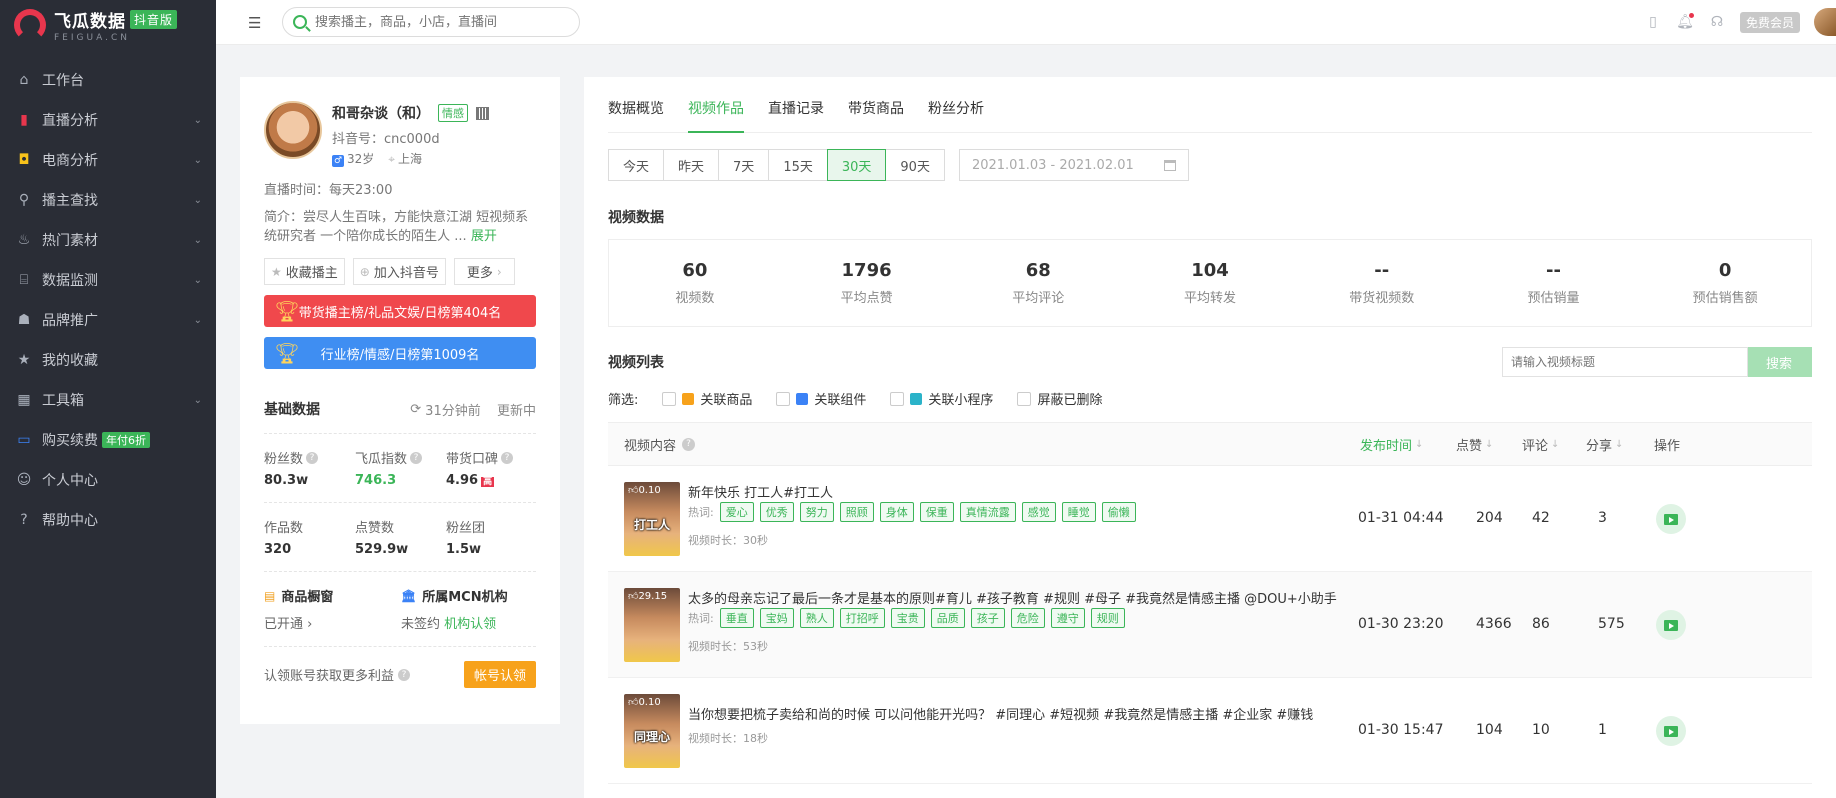 The width and height of the screenshot is (1836, 798). What do you see at coordinates (400, 311) in the screenshot?
I see `rank-bar-goods: 🏆︎ 带货播主榜/礼品文娱/日榜第404名` at bounding box center [400, 311].